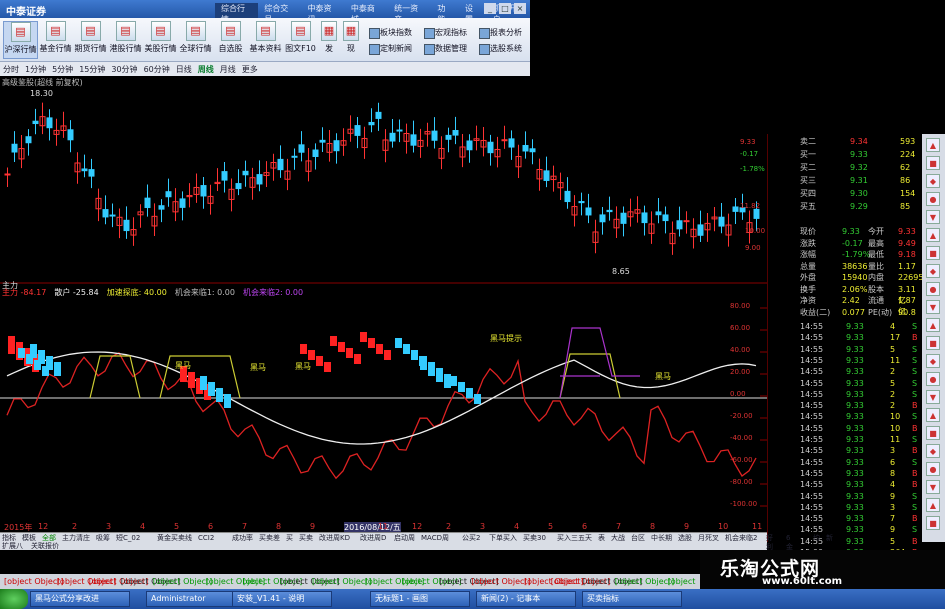 This screenshot has width=945, height=609. What do you see at coordinates (92, 69) in the screenshot?
I see `period-tab: 15分钟` at bounding box center [92, 69].